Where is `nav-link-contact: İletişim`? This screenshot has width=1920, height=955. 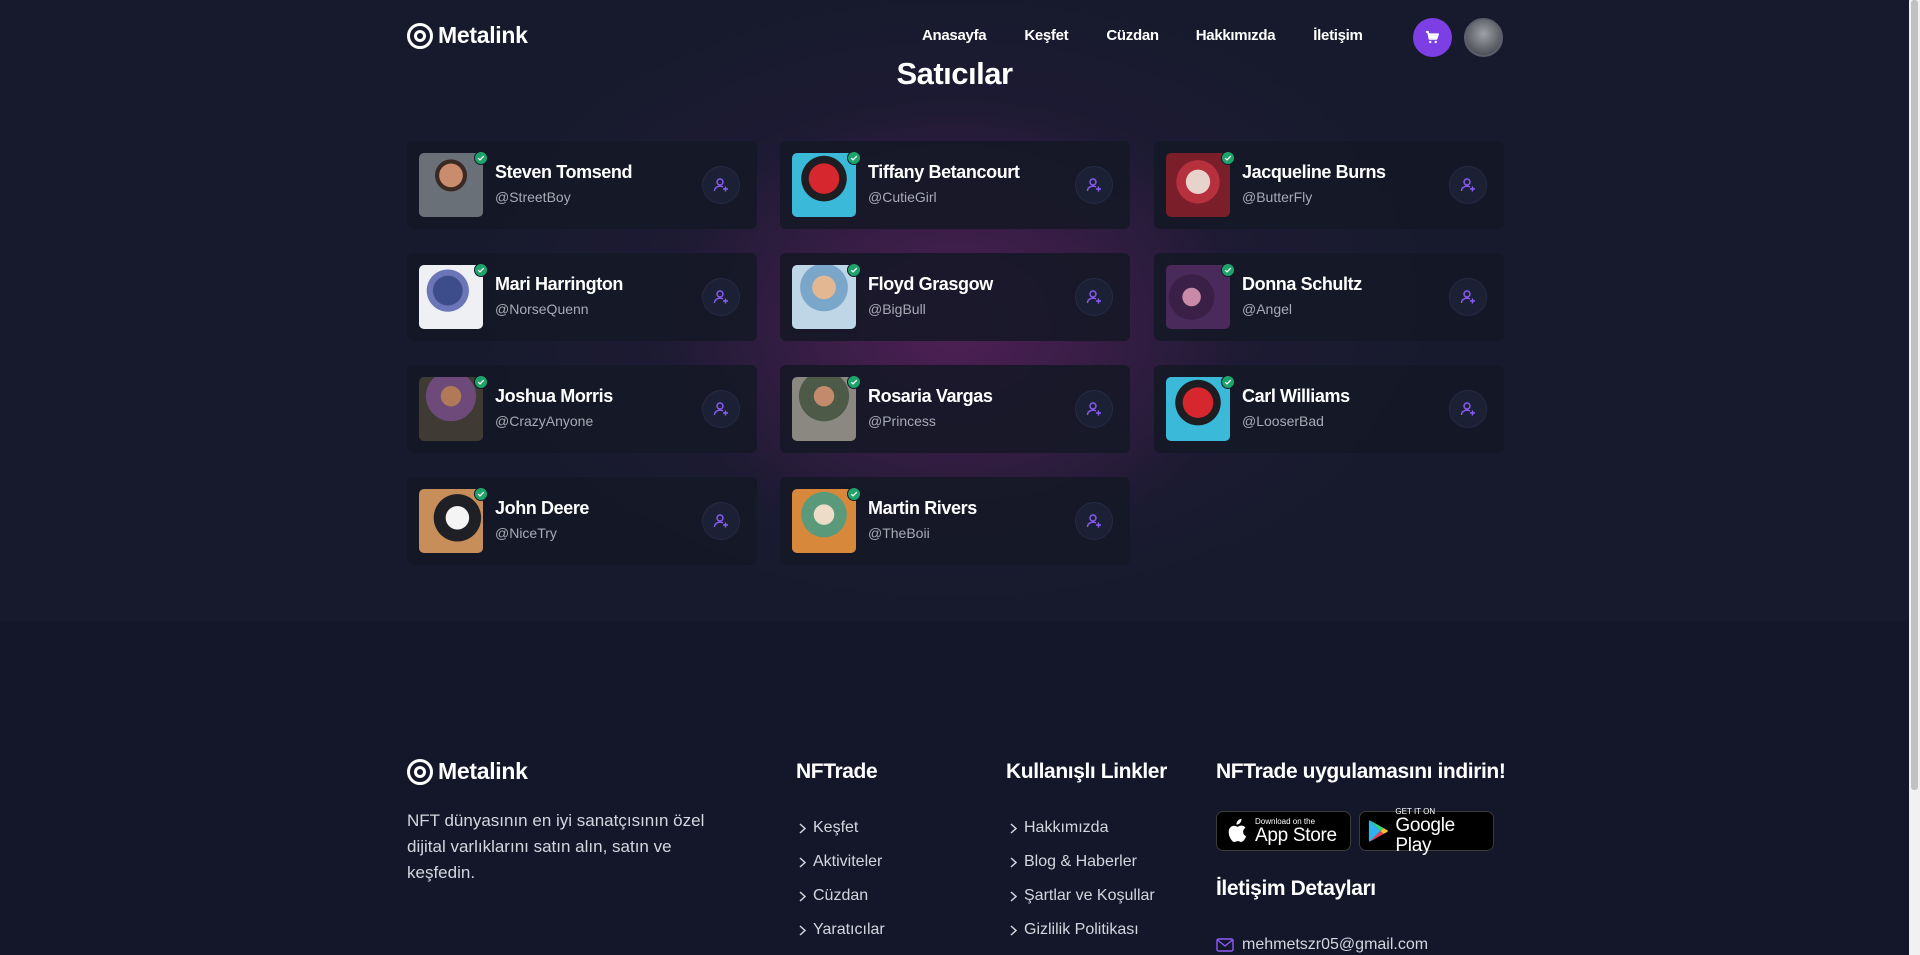
nav-link-contact: İletişim is located at coordinates (1338, 35).